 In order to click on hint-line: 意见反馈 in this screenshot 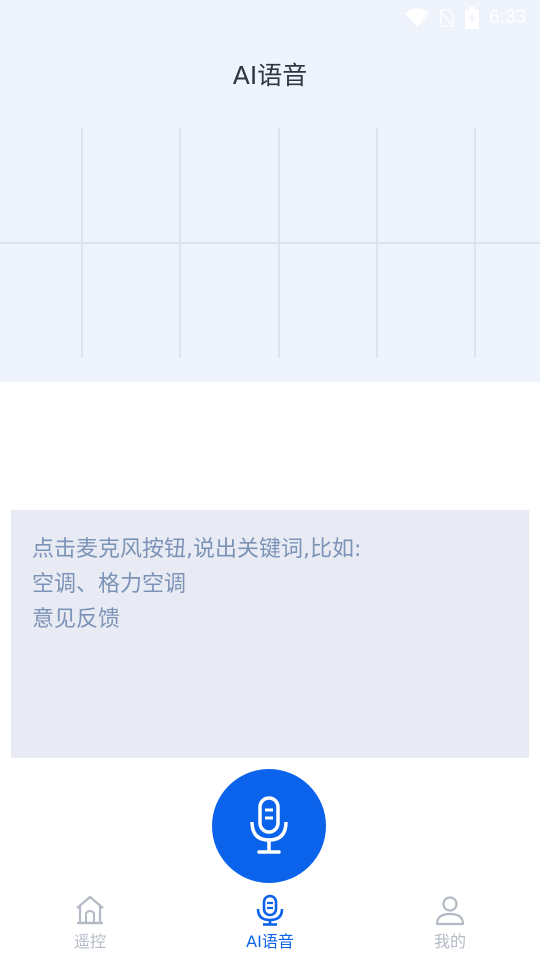, I will do `click(76, 619)`.